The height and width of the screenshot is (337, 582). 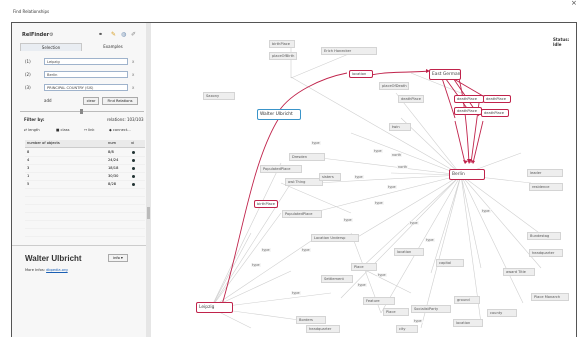 What do you see at coordinates (349, 51) in the screenshot?
I see `node-erich-honecker: Erich Honecker` at bounding box center [349, 51].